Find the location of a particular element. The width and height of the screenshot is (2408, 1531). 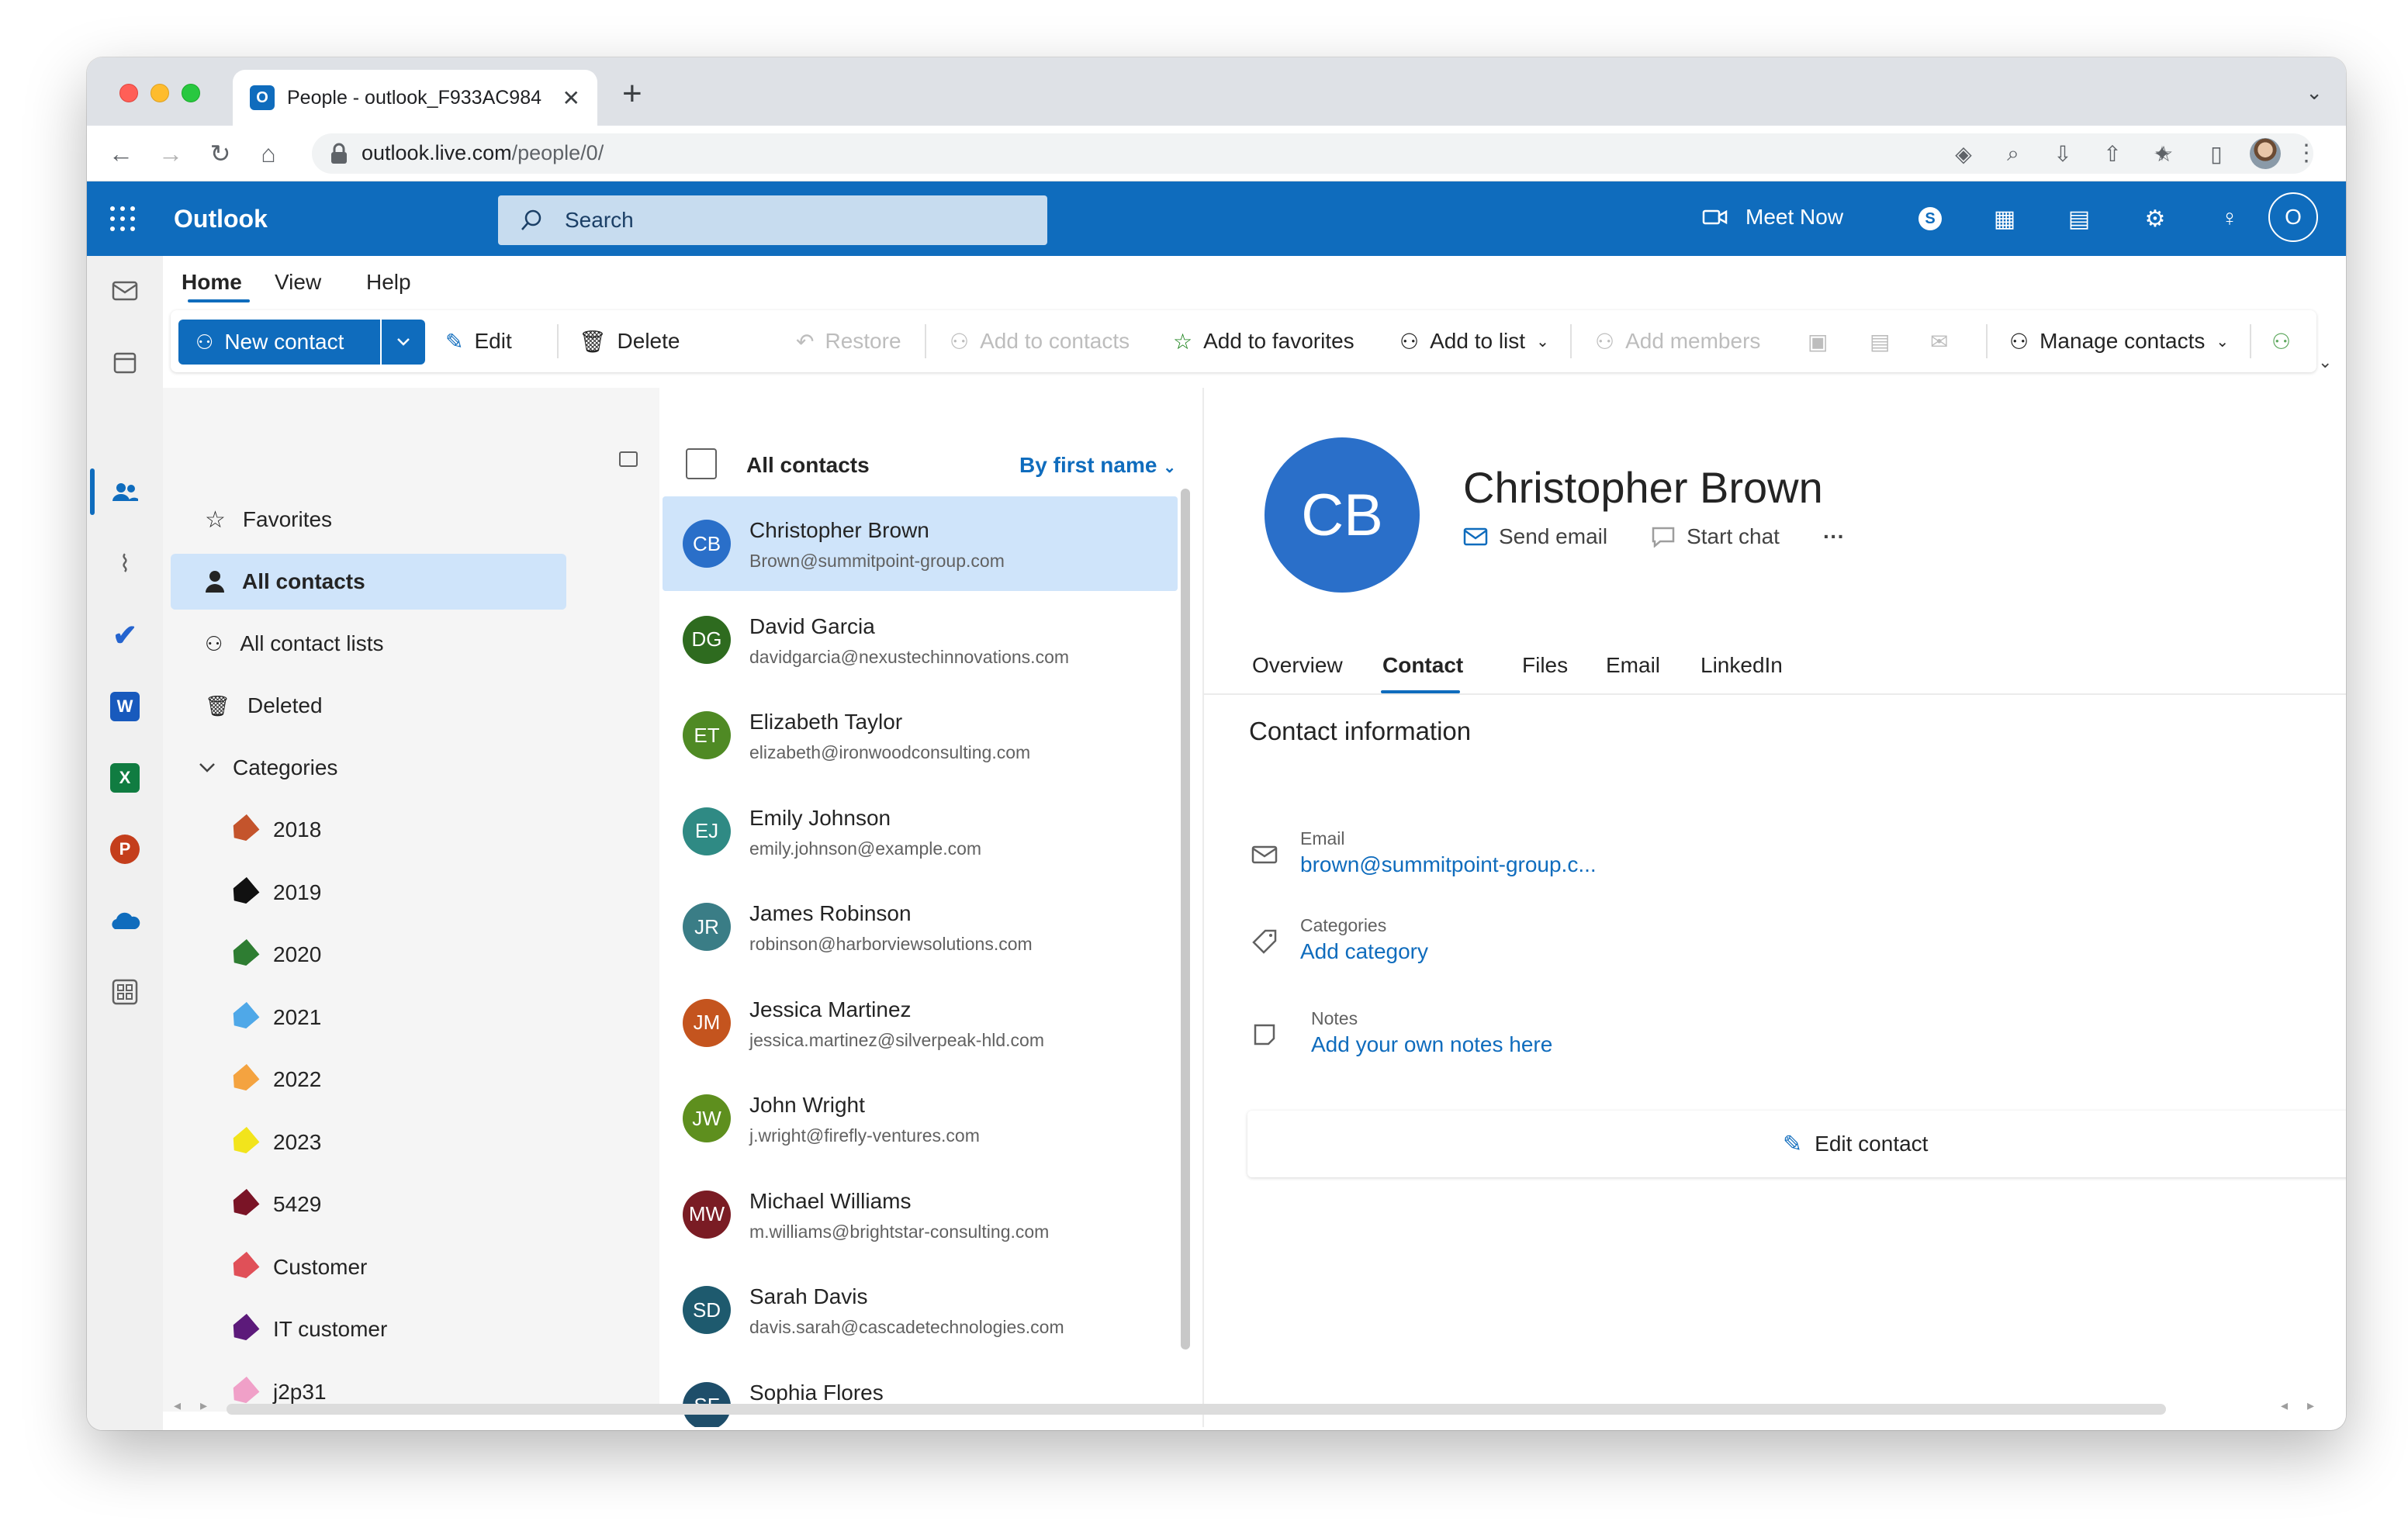

todo-check-icon: ✔ is located at coordinates (125, 635).